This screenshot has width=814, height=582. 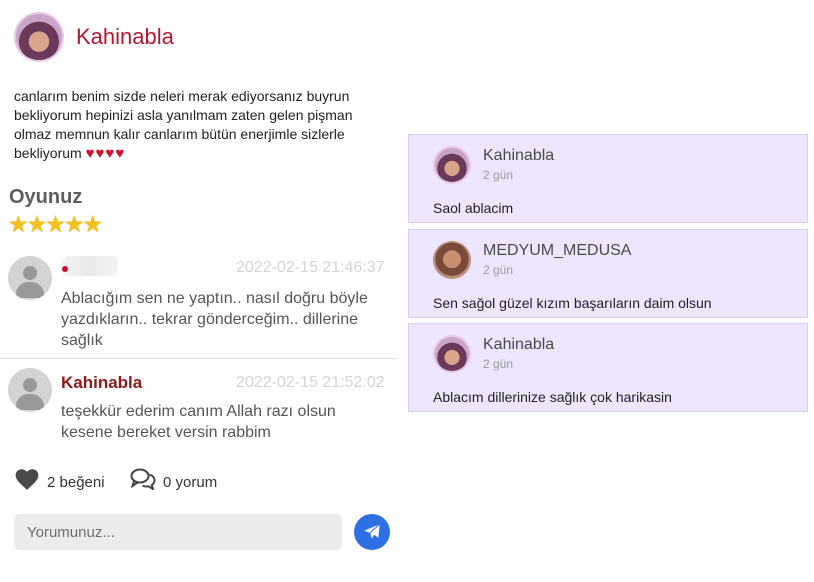 I want to click on rating-title: Oyunuz, so click(x=46, y=197).